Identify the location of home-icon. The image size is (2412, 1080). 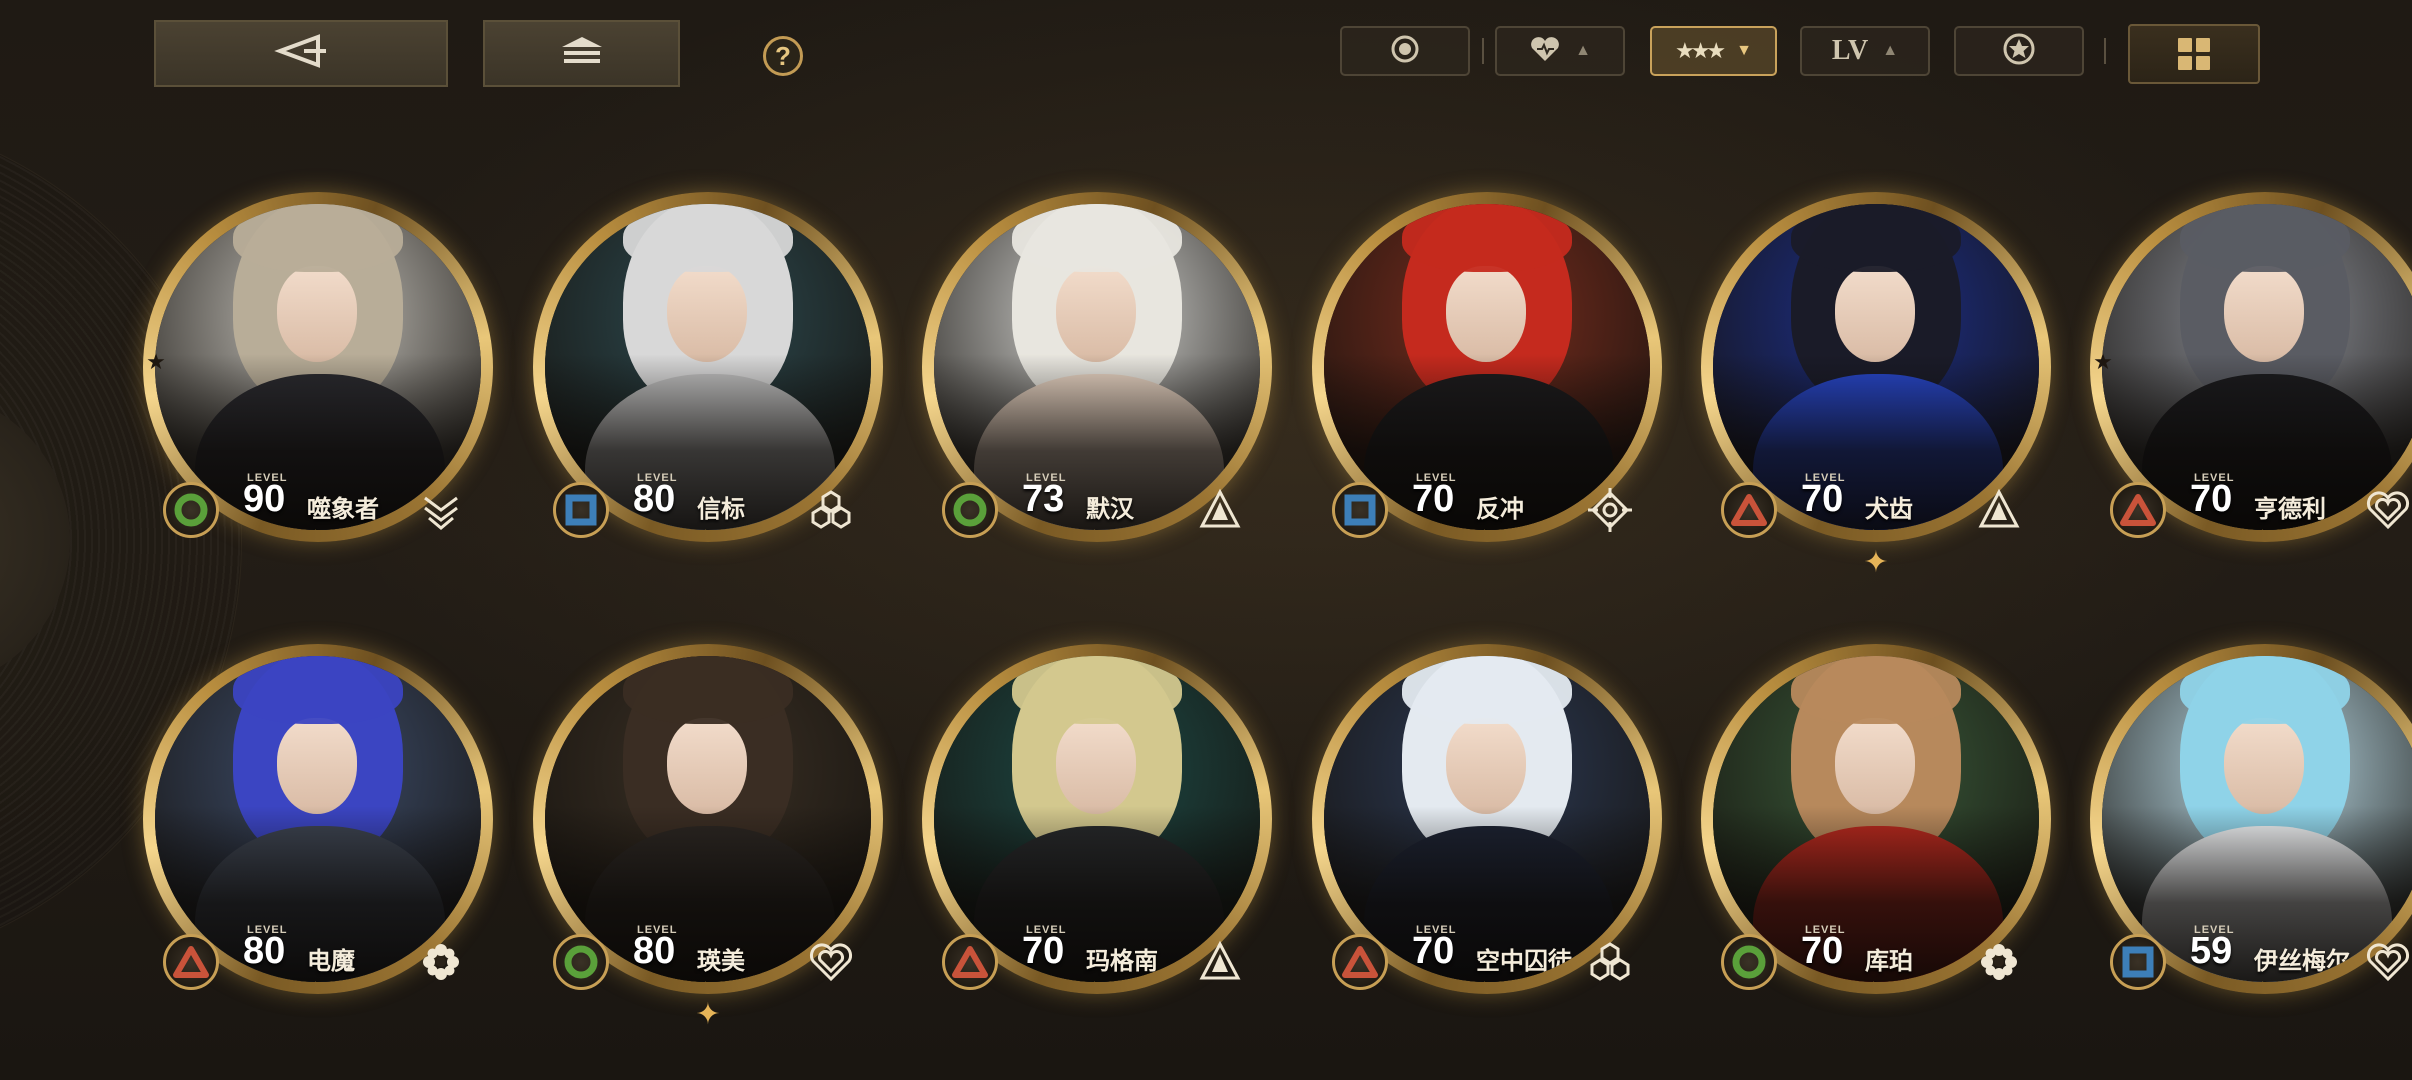
(582, 53).